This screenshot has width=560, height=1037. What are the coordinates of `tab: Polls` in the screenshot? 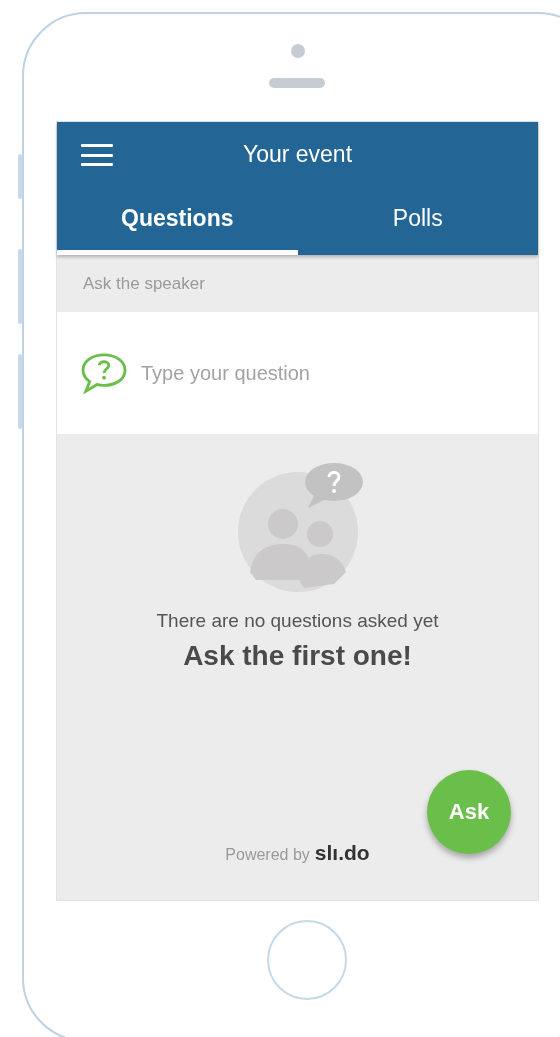 It's located at (417, 221).